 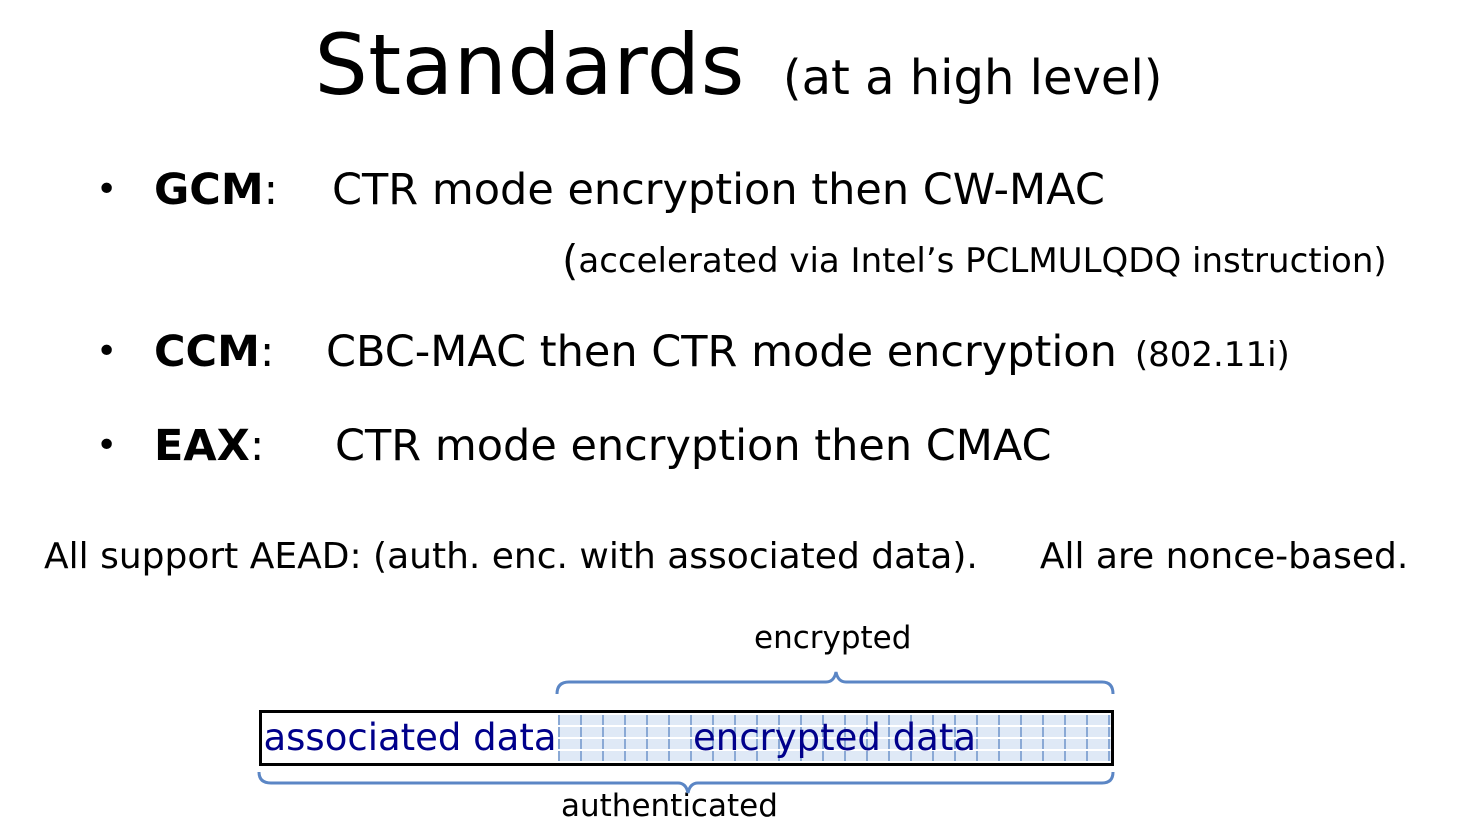 What do you see at coordinates (410, 738) in the screenshot?
I see `associated-data-box: associated data` at bounding box center [410, 738].